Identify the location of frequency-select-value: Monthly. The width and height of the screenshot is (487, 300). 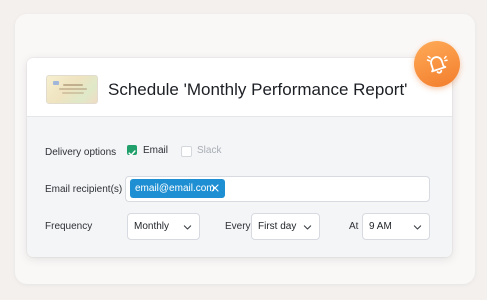
(152, 226).